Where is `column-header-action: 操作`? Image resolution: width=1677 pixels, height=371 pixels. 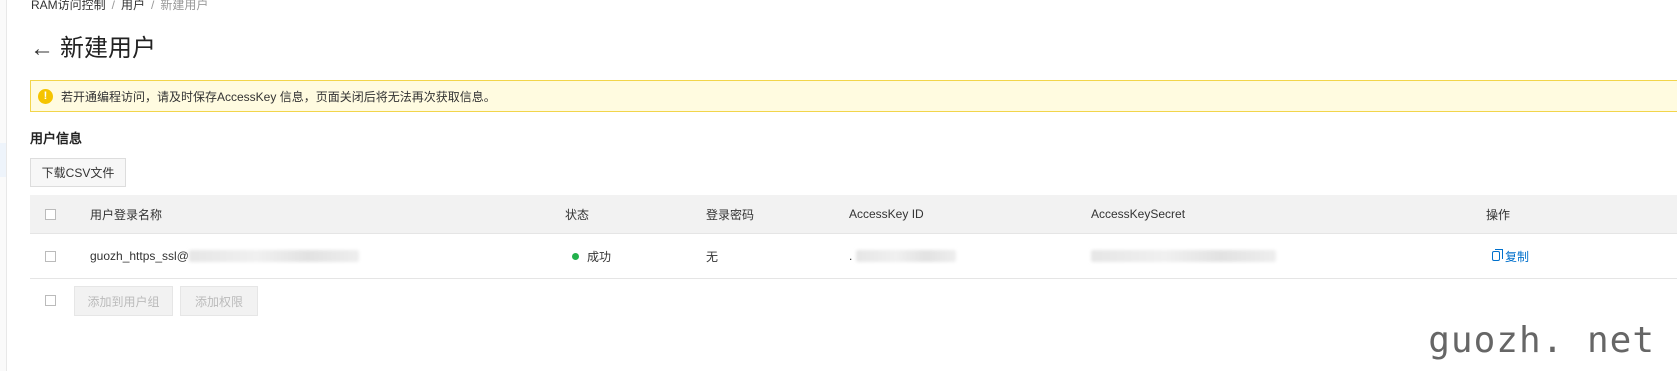 column-header-action: 操作 is located at coordinates (1498, 214).